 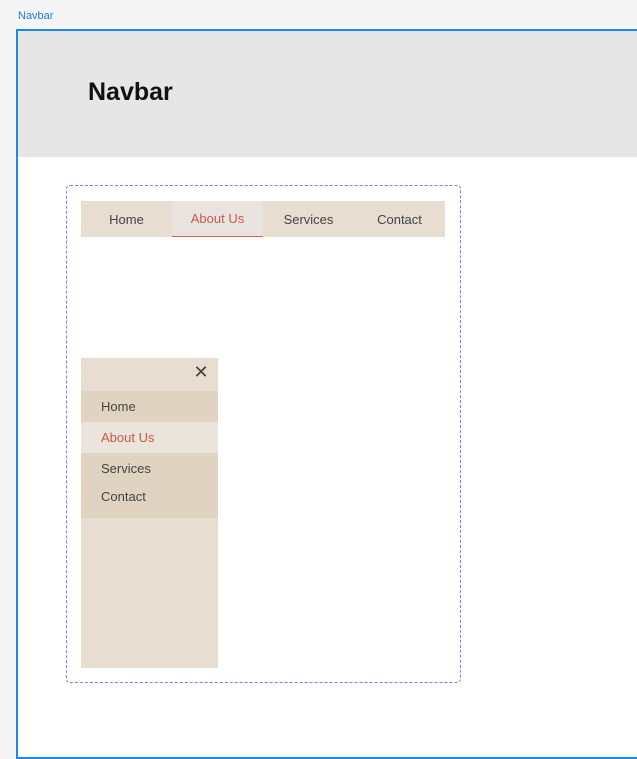 I want to click on drawer-menu-list: Home About Us Services Contact, so click(x=149, y=454).